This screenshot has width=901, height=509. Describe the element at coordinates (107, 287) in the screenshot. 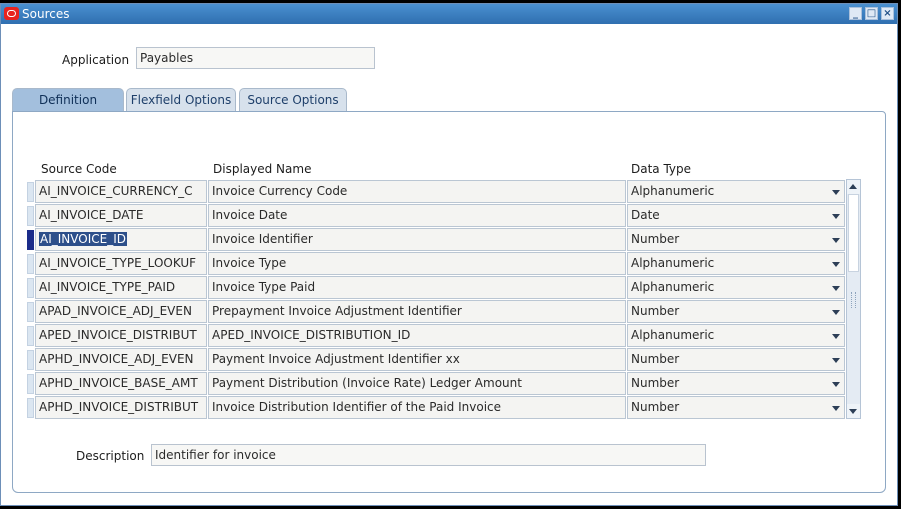

I see `source-code-text: AI_INVOICE_TYPE_PAID` at that location.